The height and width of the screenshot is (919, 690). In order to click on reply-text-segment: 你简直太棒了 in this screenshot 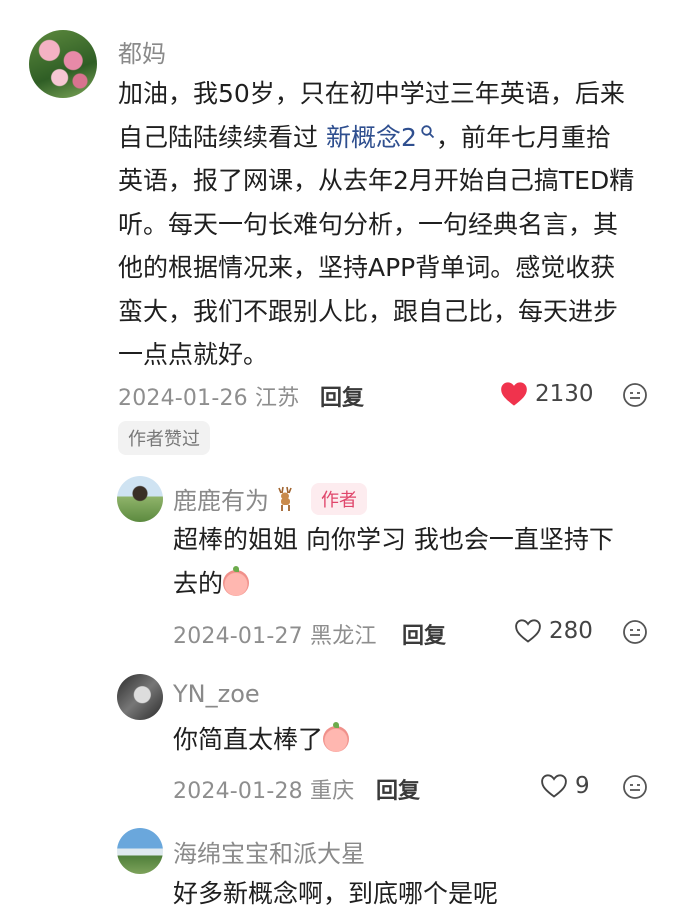, I will do `click(248, 739)`.